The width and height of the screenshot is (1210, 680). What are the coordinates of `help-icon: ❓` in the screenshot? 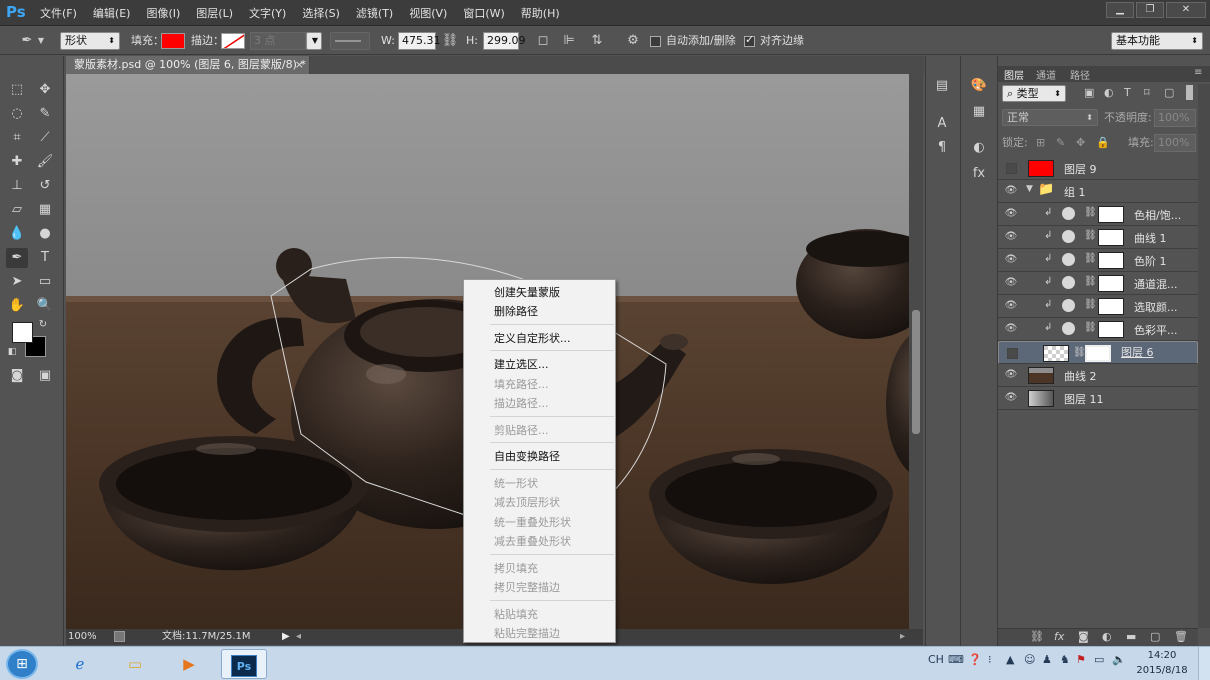 It's located at (975, 659).